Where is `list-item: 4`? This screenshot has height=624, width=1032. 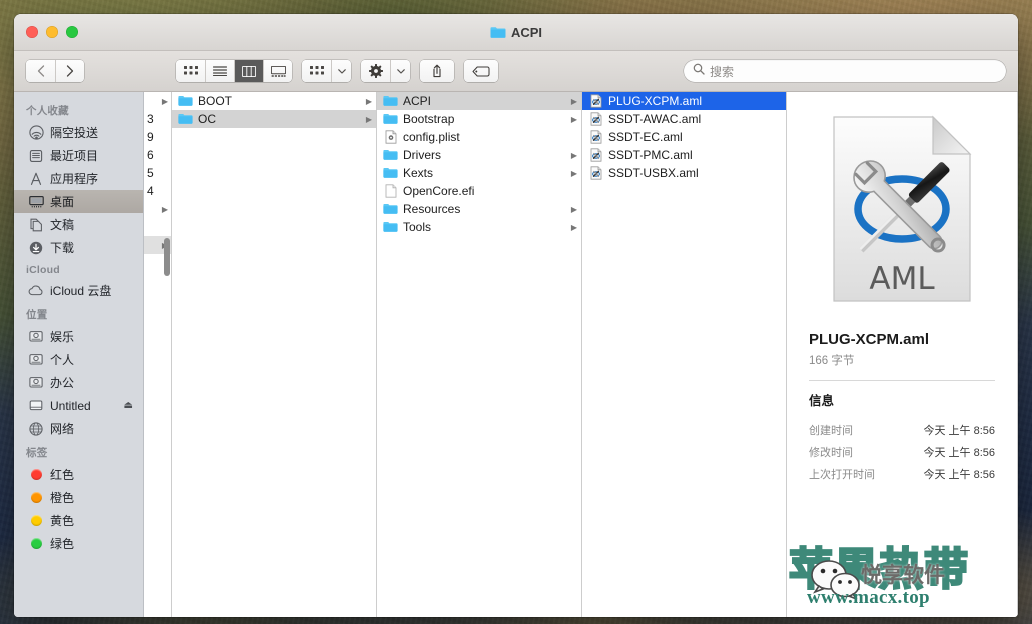 list-item: 4 is located at coordinates (157, 191).